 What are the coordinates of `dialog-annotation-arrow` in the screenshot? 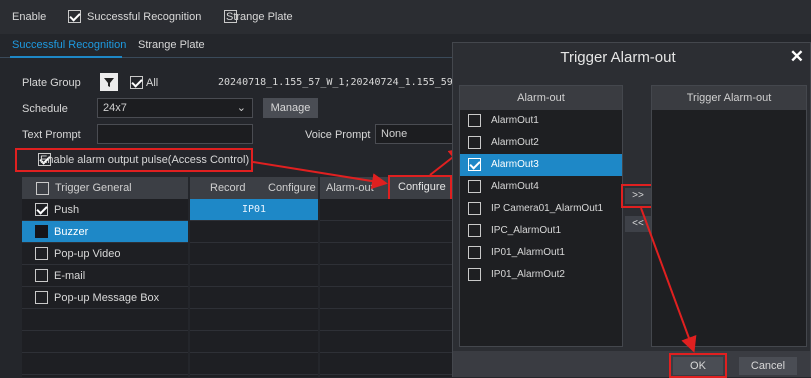 It's located at (668, 280).